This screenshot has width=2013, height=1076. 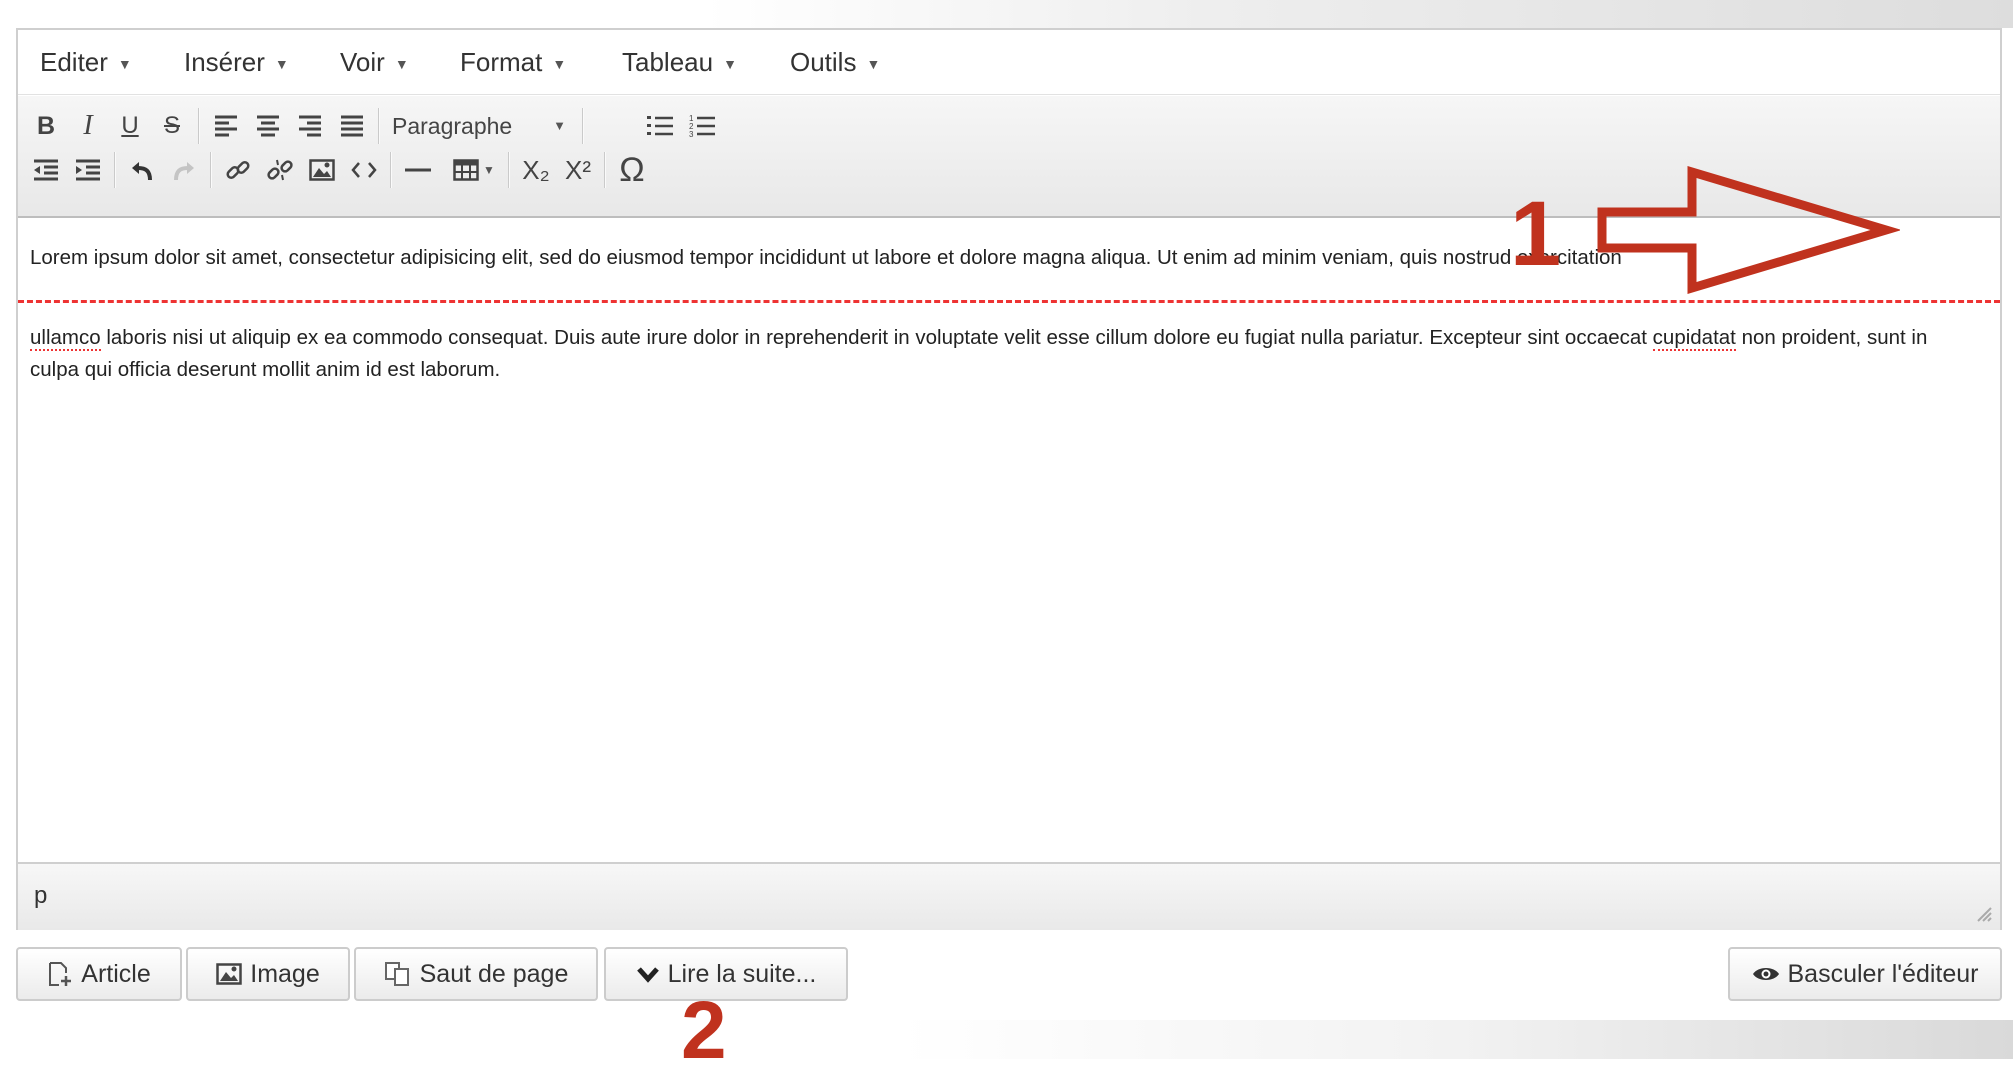 I want to click on menu-label: Outils, so click(x=823, y=62).